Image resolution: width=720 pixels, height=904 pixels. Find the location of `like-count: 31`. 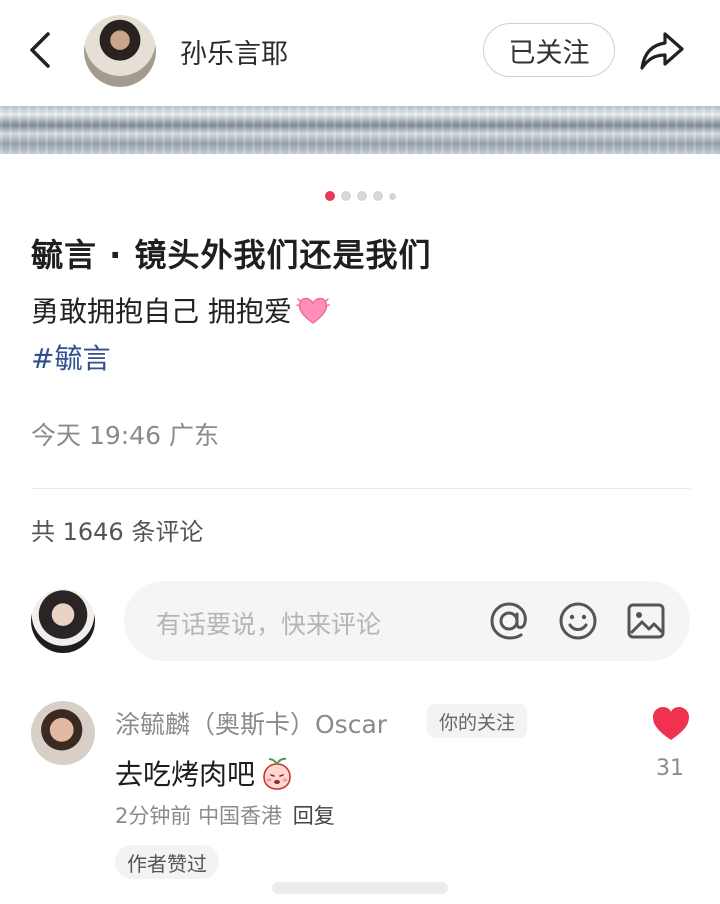

like-count: 31 is located at coordinates (670, 768).